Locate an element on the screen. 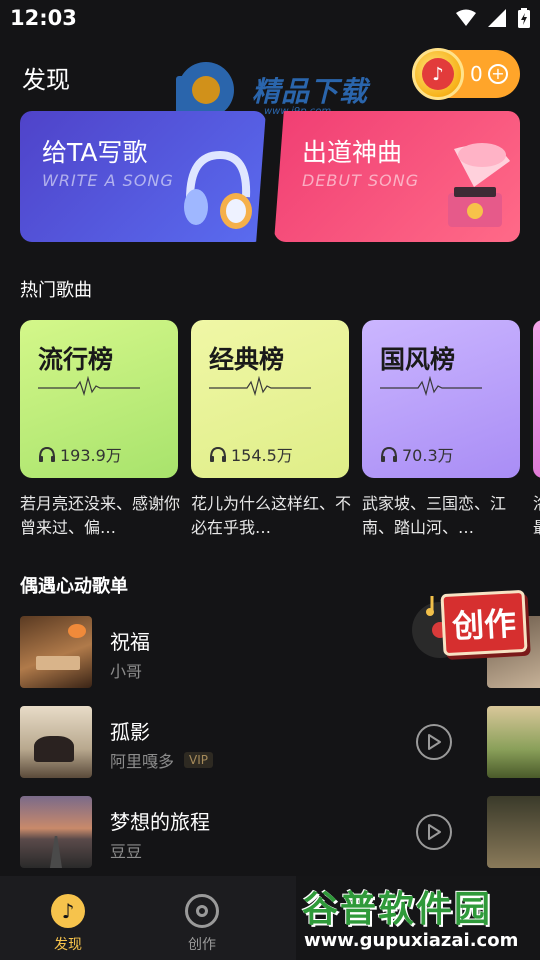 The image size is (540, 960). chart-card-classic: 经典榜 154.5万 is located at coordinates (270, 399).